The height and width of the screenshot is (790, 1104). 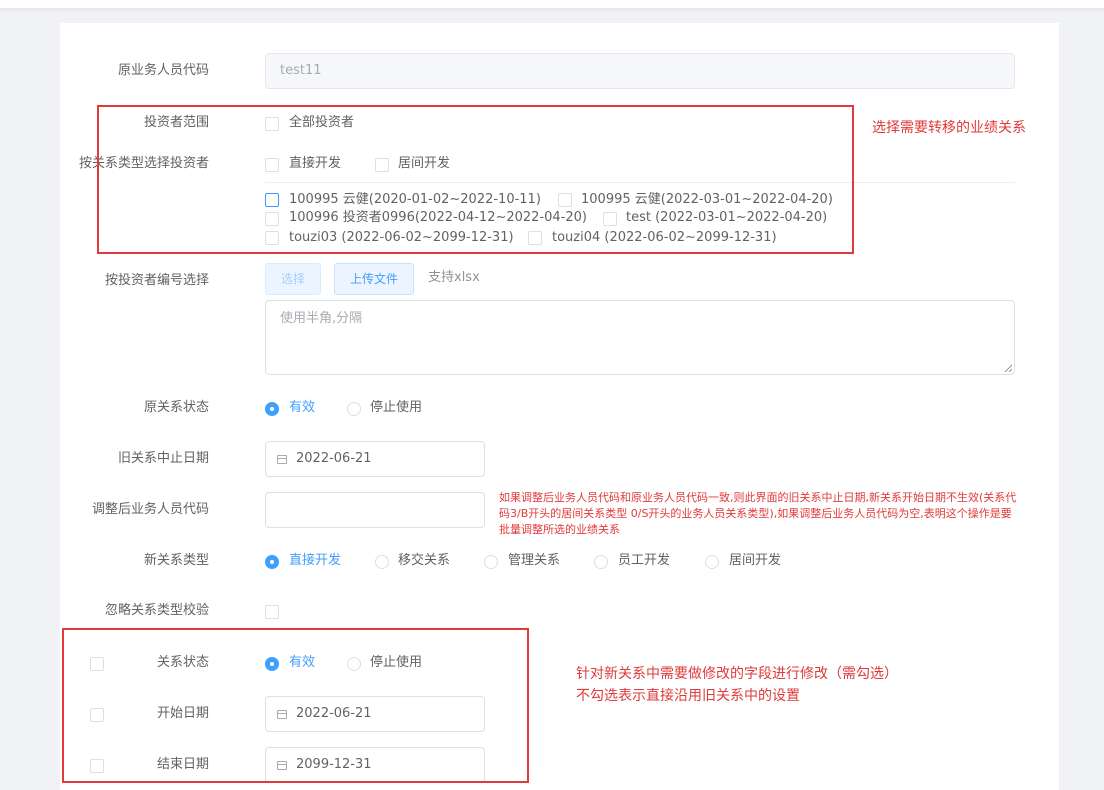 What do you see at coordinates (163, 458) in the screenshot?
I see `old-end-date-label: 旧关系中止日期` at bounding box center [163, 458].